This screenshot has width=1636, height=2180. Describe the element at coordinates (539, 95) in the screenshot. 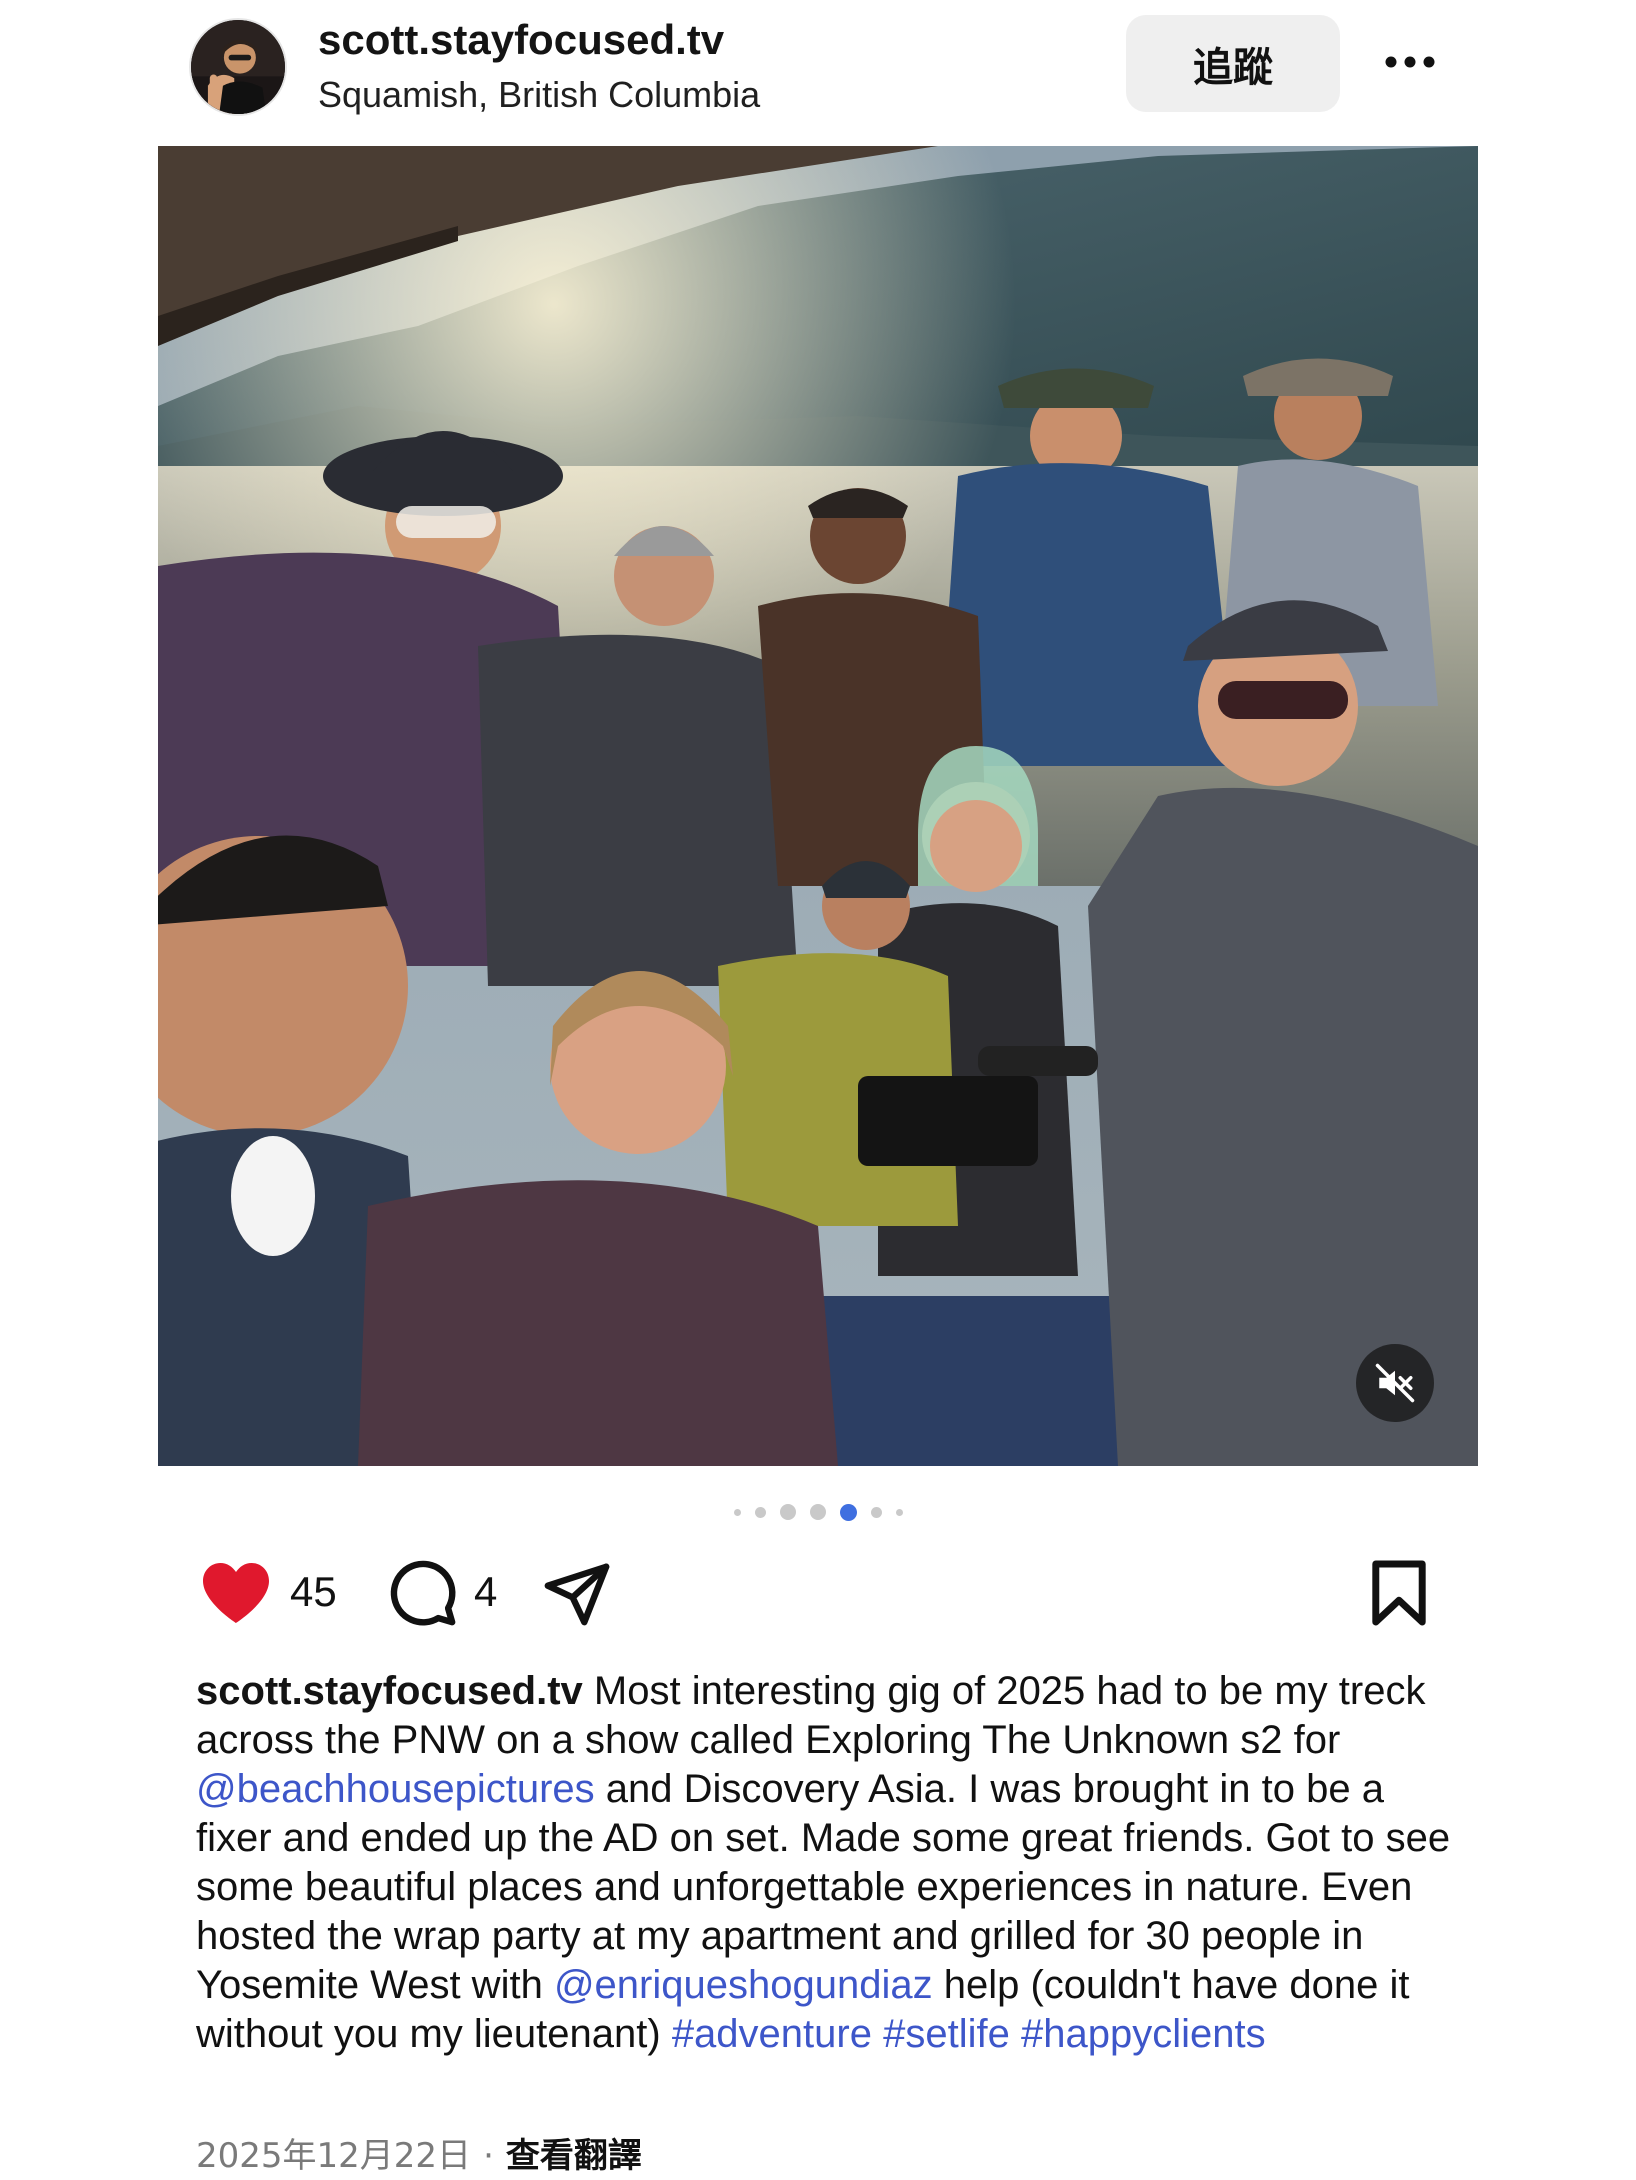

I see `location: Squamish, British Columbia` at that location.